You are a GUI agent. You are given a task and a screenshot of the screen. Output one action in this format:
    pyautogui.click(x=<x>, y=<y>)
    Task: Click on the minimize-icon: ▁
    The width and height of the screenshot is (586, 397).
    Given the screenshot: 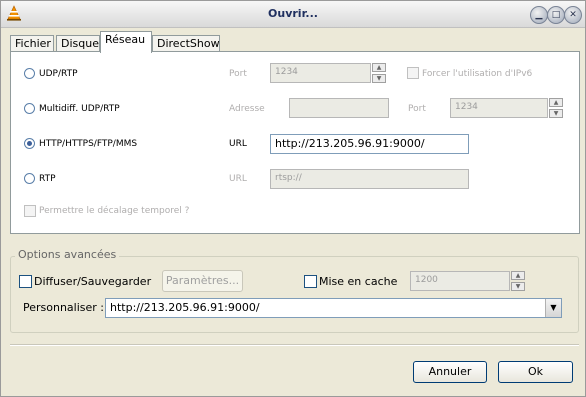 What is the action you would take?
    pyautogui.click(x=539, y=14)
    